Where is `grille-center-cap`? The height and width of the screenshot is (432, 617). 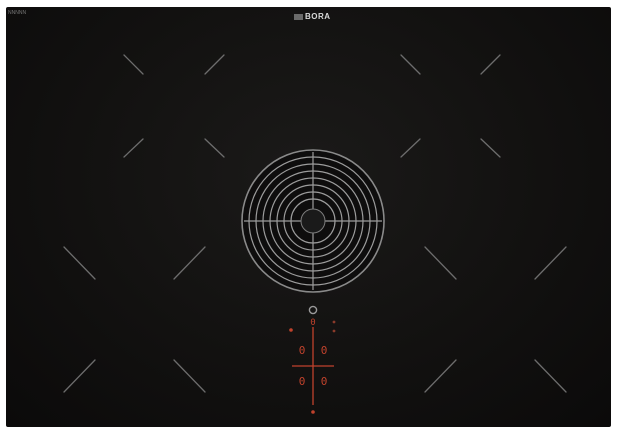 grille-center-cap is located at coordinates (313, 221).